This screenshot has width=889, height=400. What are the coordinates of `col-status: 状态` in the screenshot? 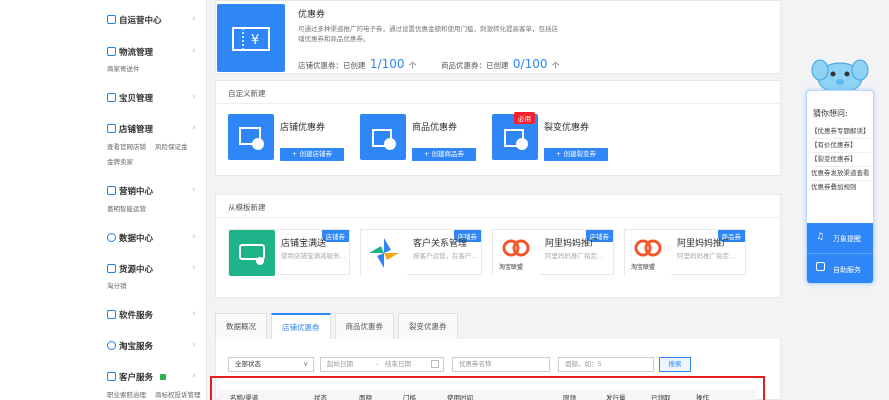 It's located at (320, 397).